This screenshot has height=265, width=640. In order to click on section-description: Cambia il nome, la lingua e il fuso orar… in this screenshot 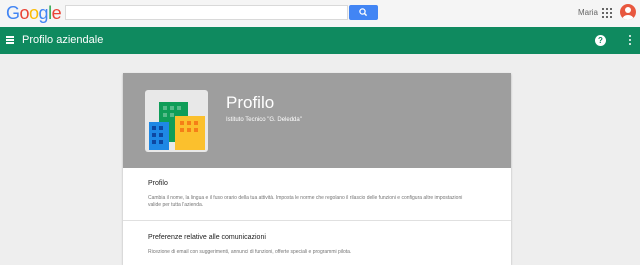, I will do `click(305, 201)`.